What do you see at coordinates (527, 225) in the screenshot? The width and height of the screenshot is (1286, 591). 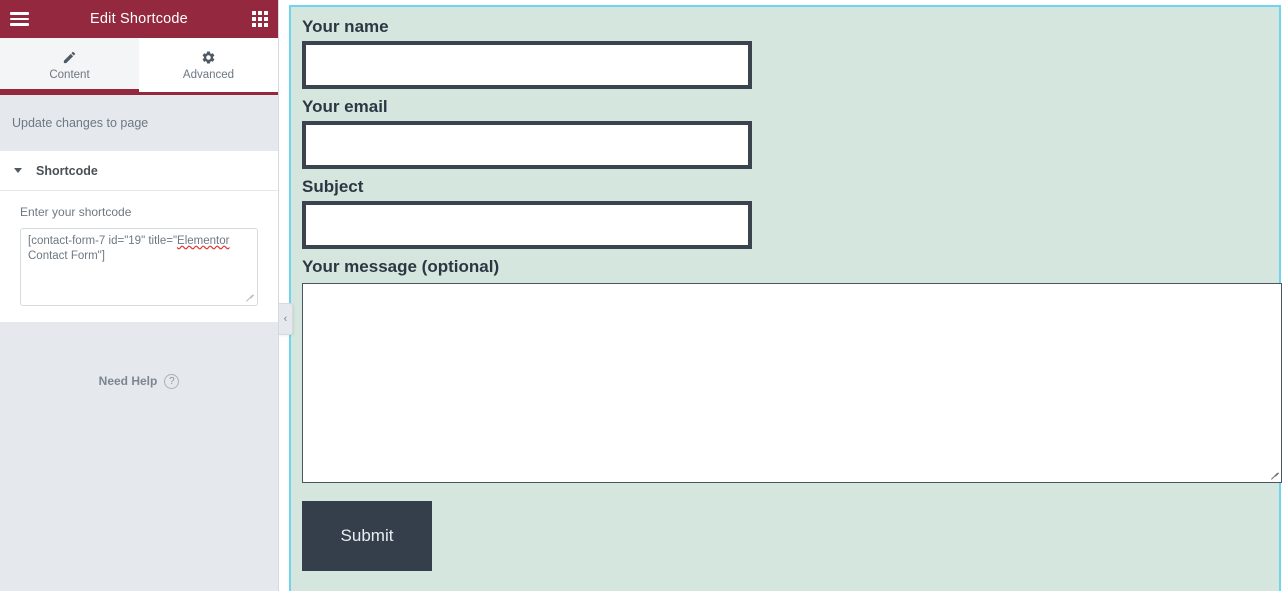 I see `subject-input` at bounding box center [527, 225].